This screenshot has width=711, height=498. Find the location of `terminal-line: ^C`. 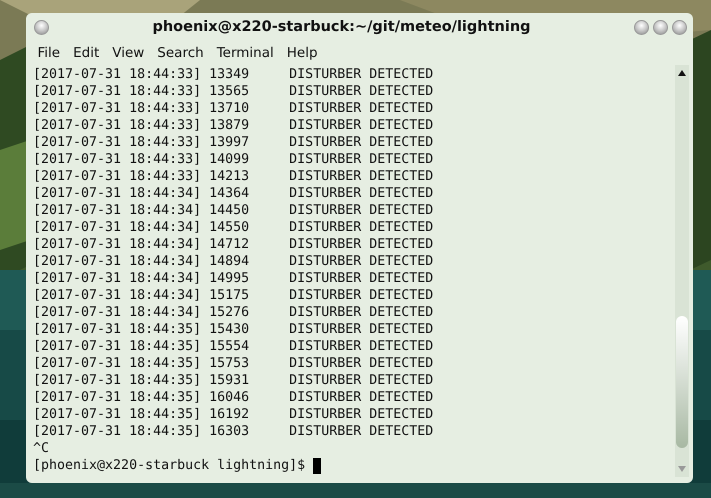

terminal-line: ^C is located at coordinates (41, 448).